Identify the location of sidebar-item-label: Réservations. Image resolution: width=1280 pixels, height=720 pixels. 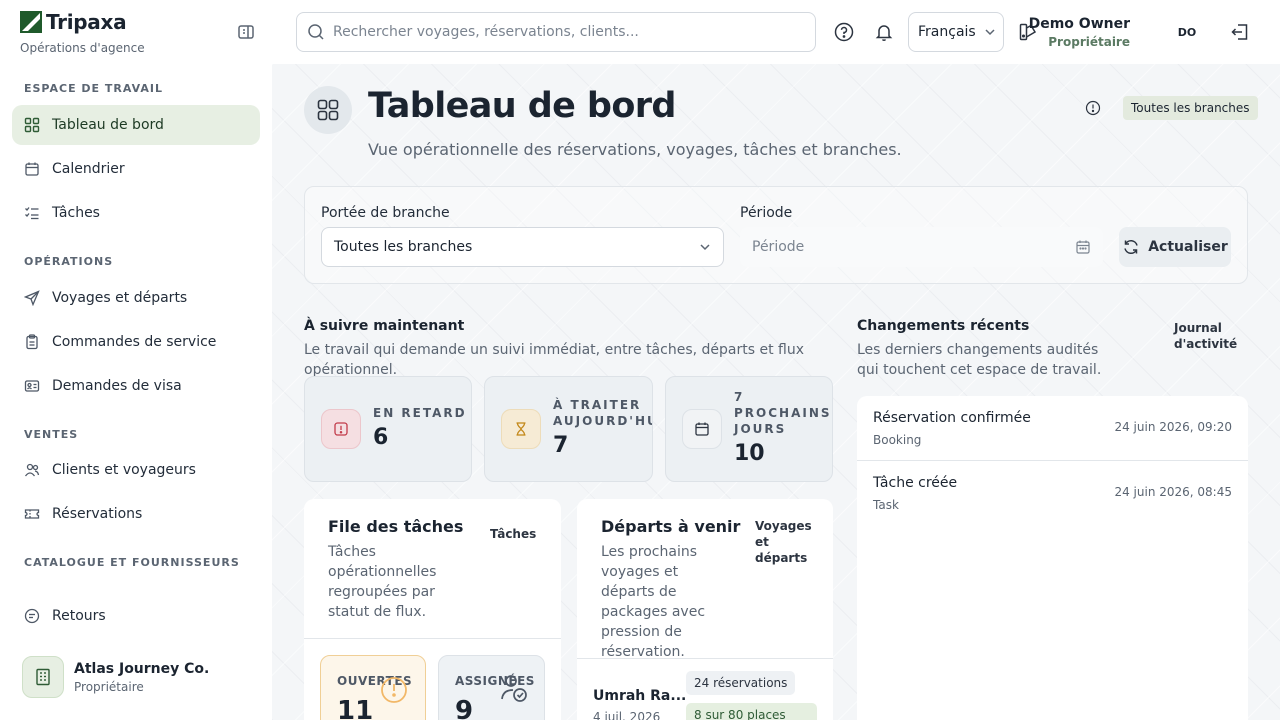
(97, 514).